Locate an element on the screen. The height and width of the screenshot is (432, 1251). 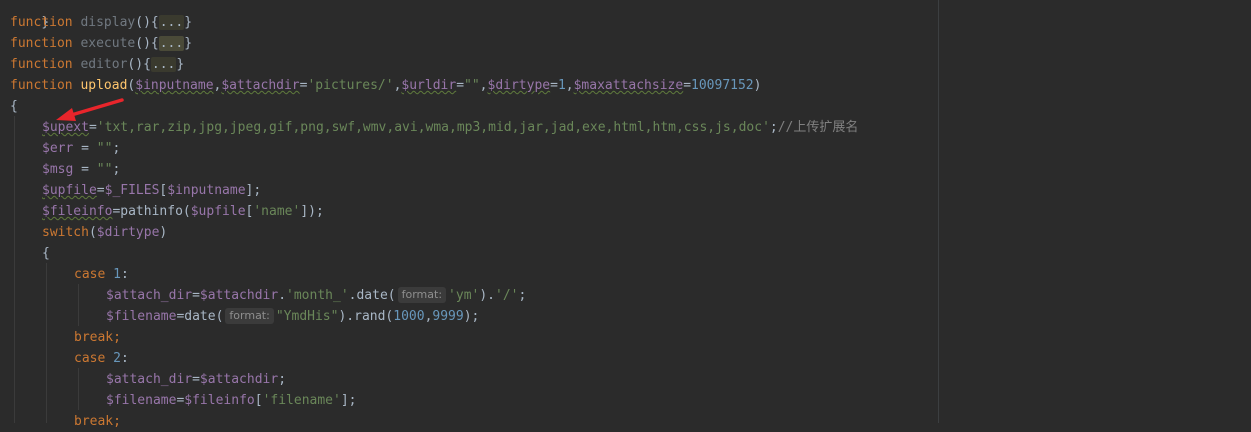
number-literal: 9999 is located at coordinates (448, 316).